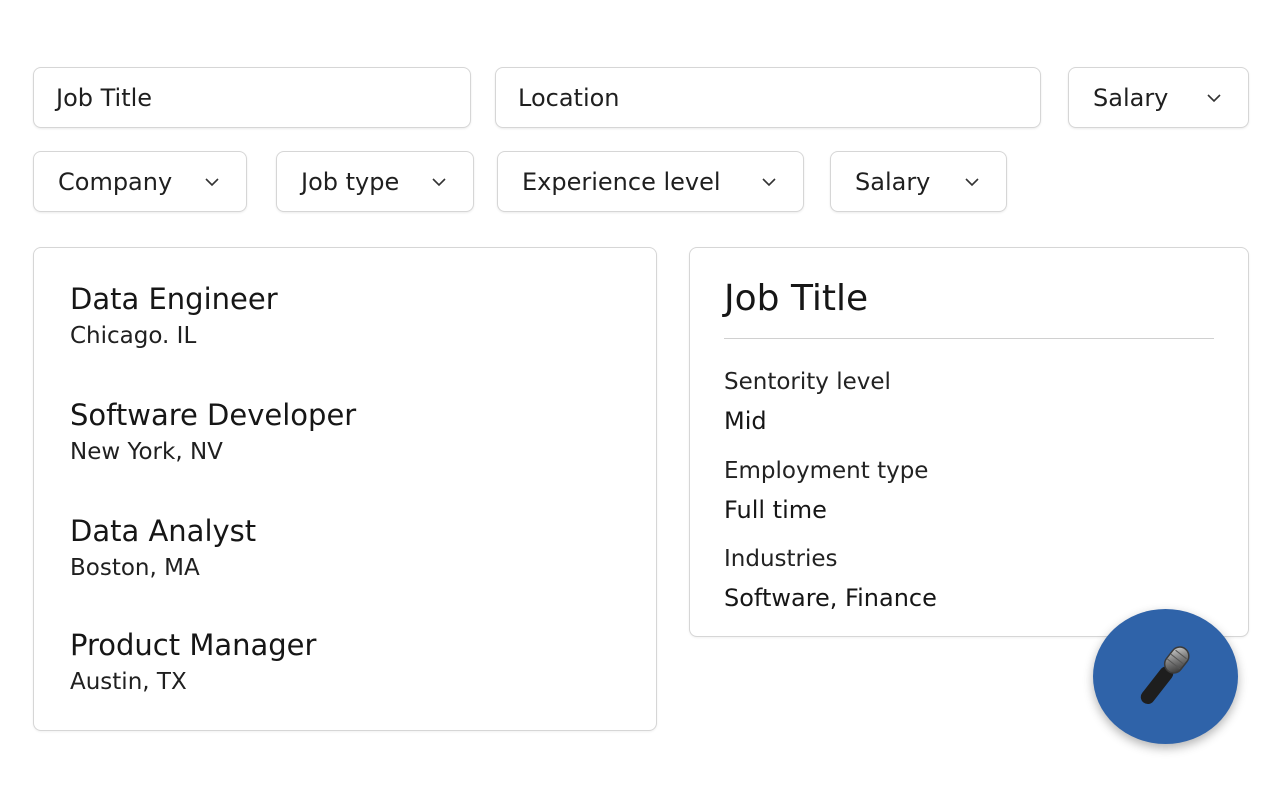 This screenshot has height=800, width=1280. I want to click on salary-filter: Salary, so click(918, 181).